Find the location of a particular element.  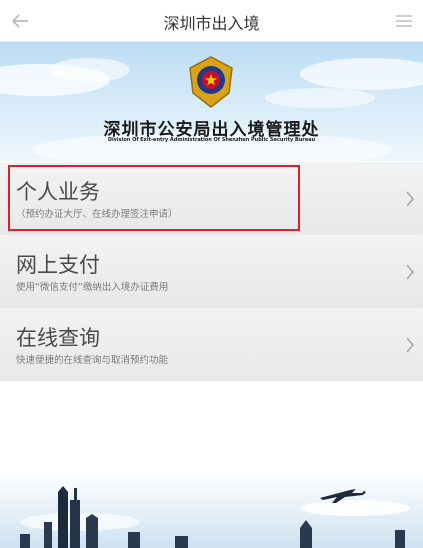

city-skyline-illustration is located at coordinates (211, 509).